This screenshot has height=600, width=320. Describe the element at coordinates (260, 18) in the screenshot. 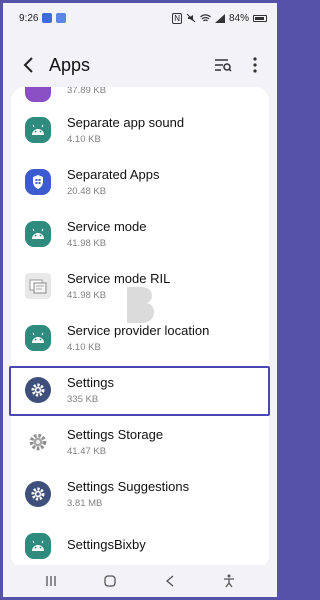

I see `battery-icon` at that location.